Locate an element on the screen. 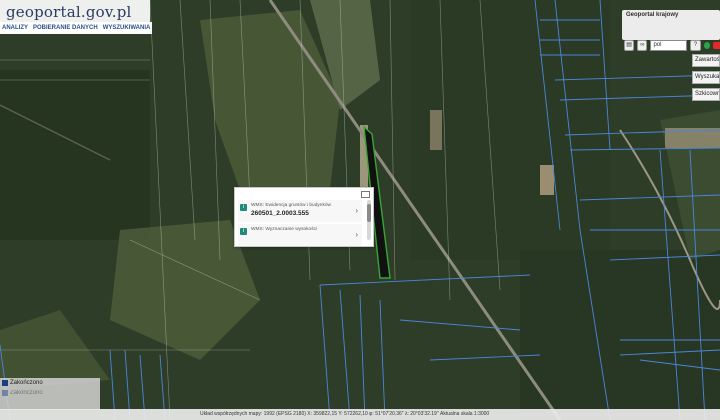  scrollbar-thumb is located at coordinates (369, 213).